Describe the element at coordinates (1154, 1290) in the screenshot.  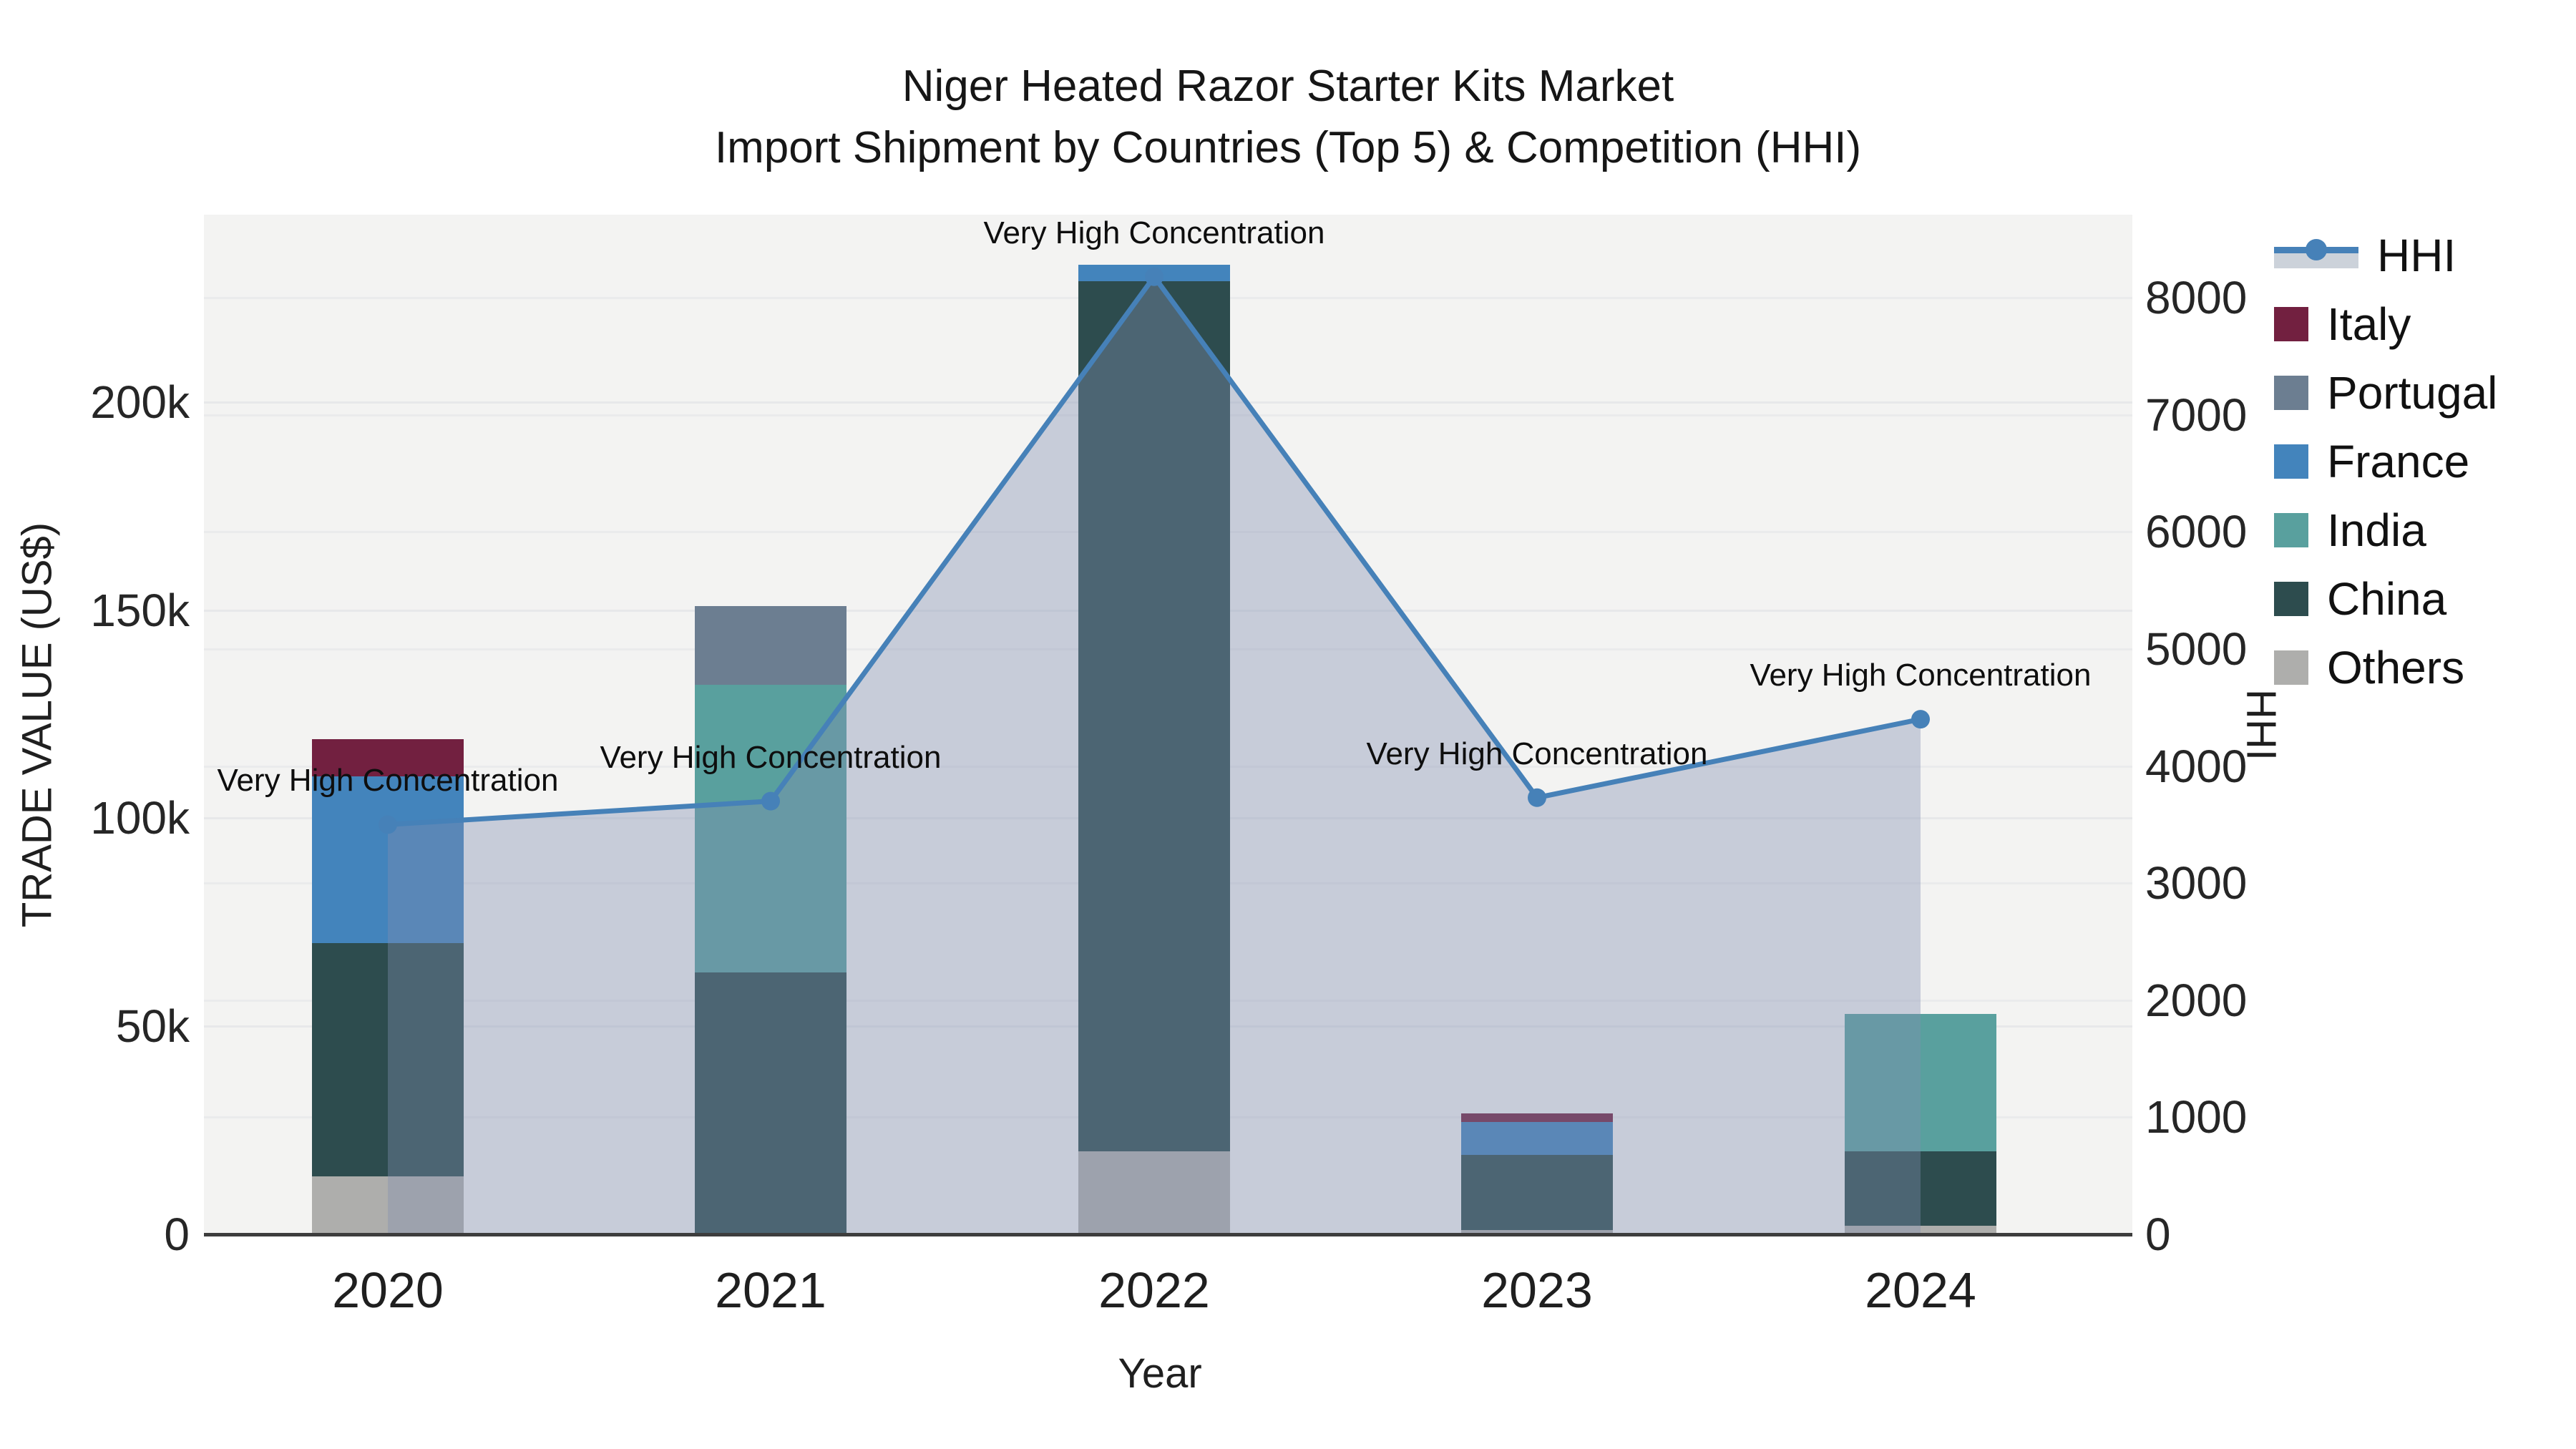
I see `x-tick-label-2022: 2022` at that location.